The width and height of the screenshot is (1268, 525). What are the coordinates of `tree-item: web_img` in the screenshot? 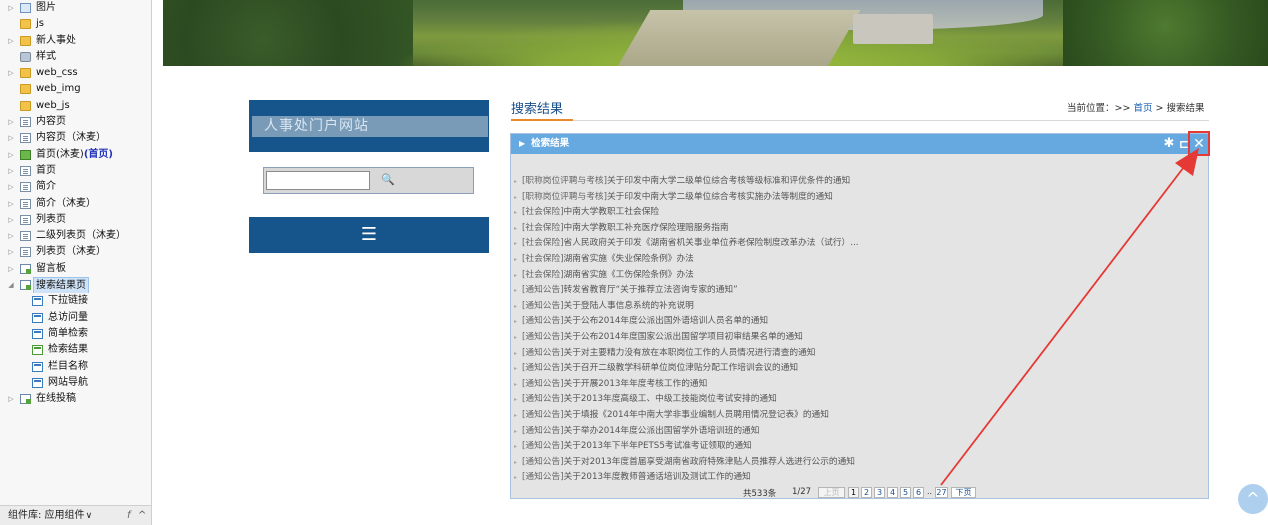 It's located at (75, 89).